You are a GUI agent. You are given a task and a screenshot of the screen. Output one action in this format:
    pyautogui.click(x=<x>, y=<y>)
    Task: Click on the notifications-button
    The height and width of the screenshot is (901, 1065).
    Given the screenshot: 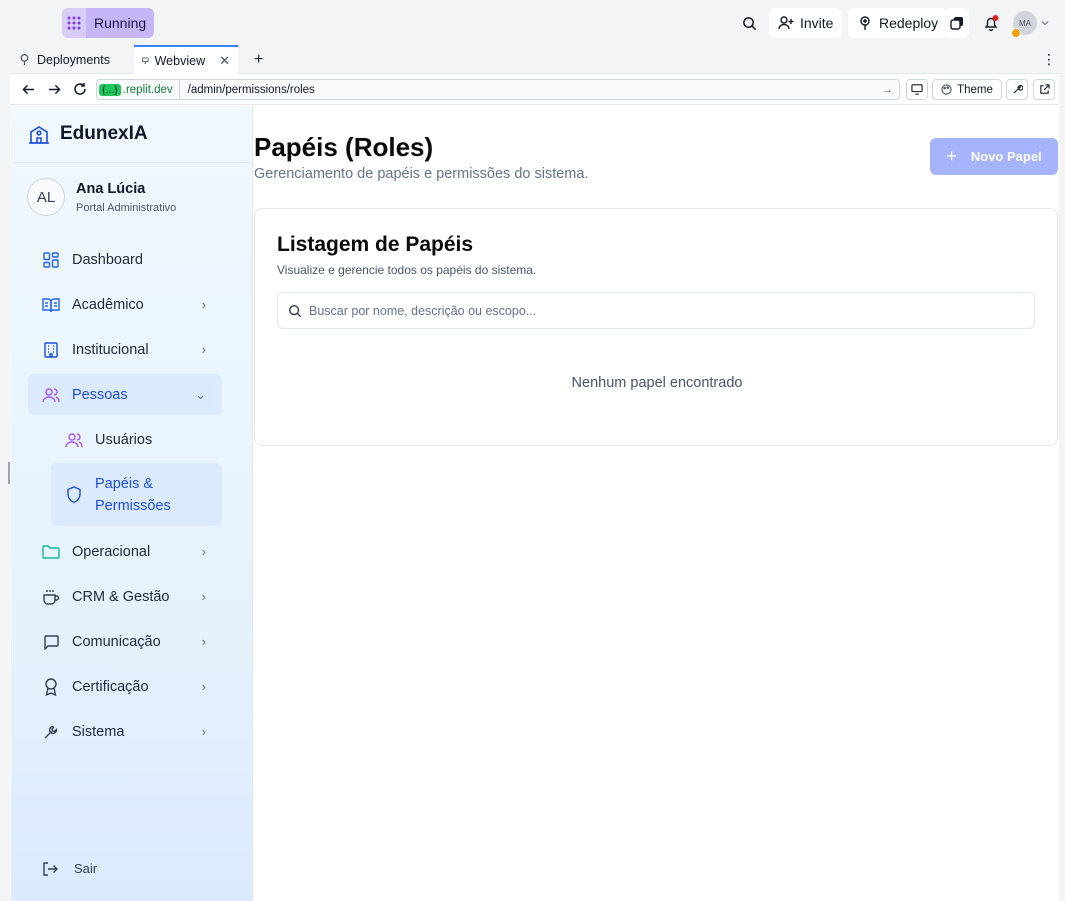 What is the action you would take?
    pyautogui.click(x=991, y=23)
    